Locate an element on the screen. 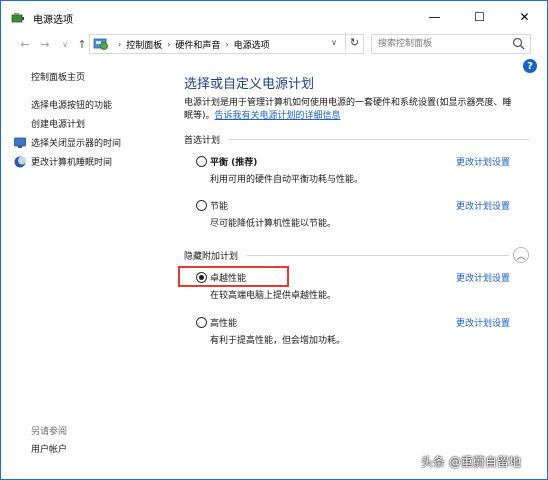  sidebar-display-off-time: 选择关闭显示器的时间 is located at coordinates (76, 142).